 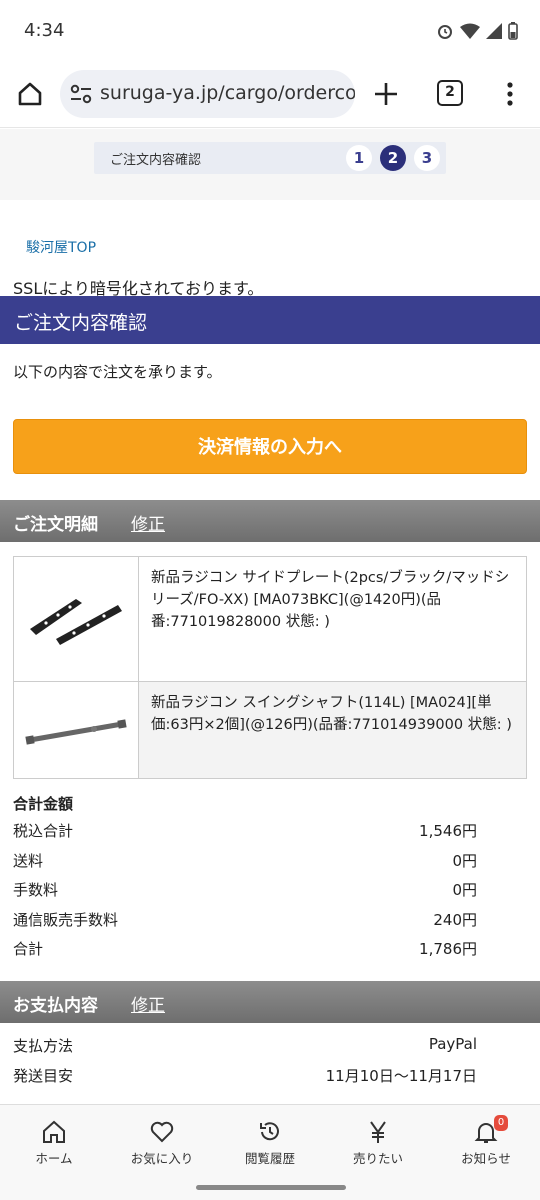 What do you see at coordinates (245, 1050) in the screenshot?
I see `payment-row: 支払方法 PayPal` at bounding box center [245, 1050].